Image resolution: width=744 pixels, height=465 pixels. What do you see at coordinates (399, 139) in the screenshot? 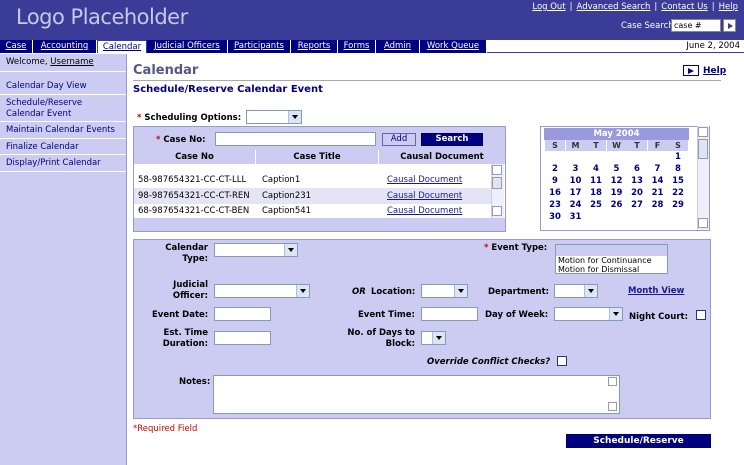
I see `add-button: Add` at bounding box center [399, 139].